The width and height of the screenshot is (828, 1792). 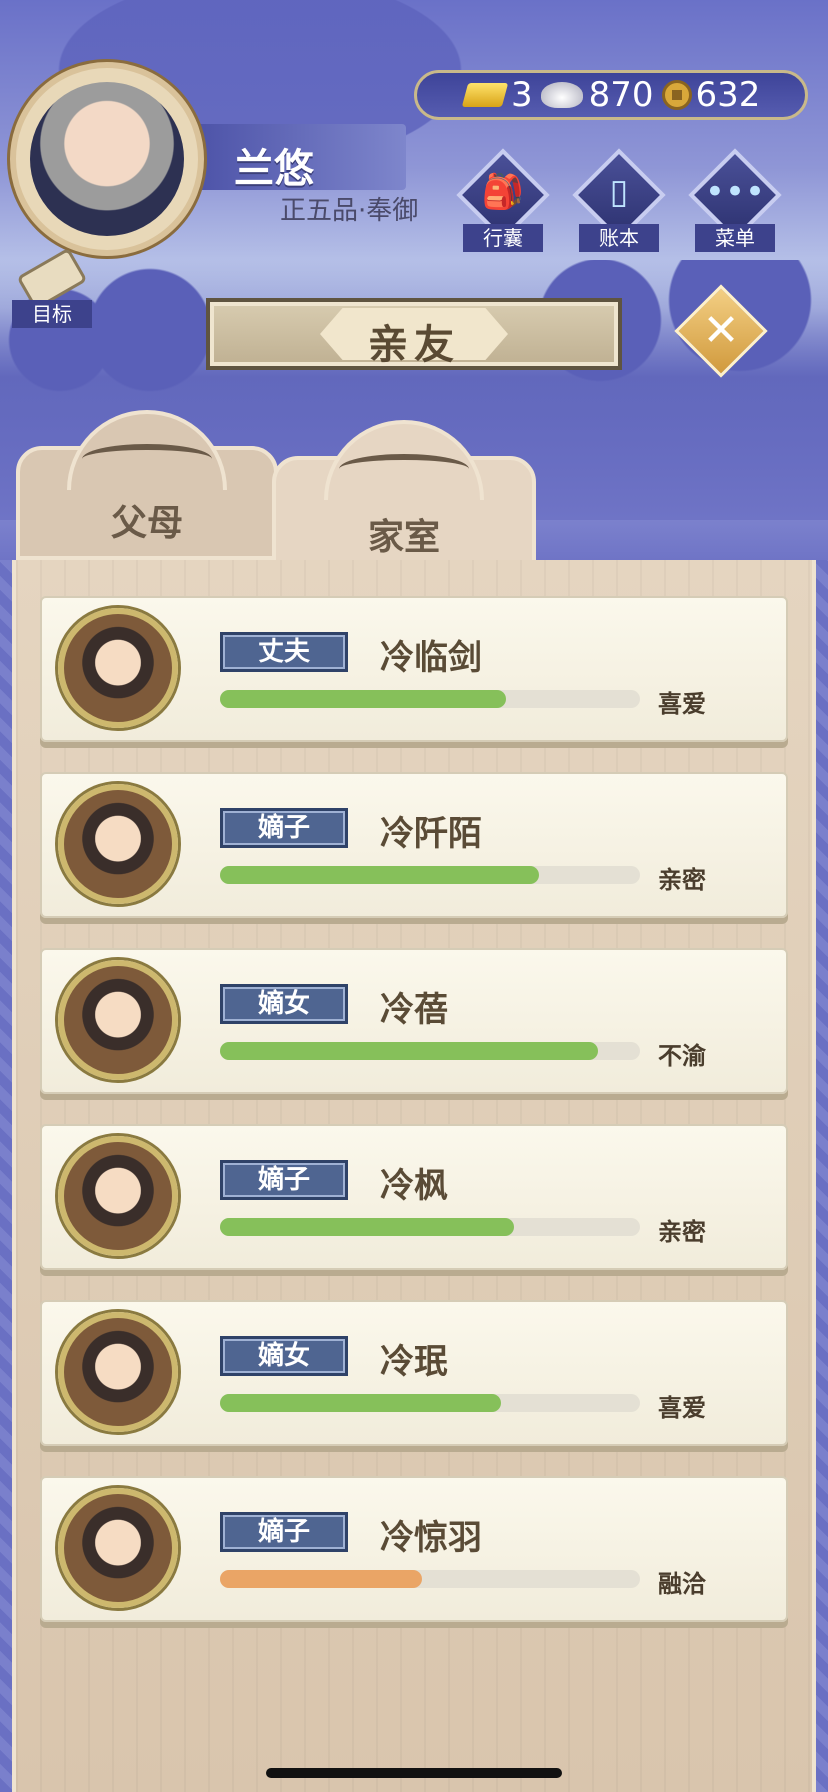 I want to click on member-card: 丈夫 冷临剑 喜爱, so click(x=414, y=669).